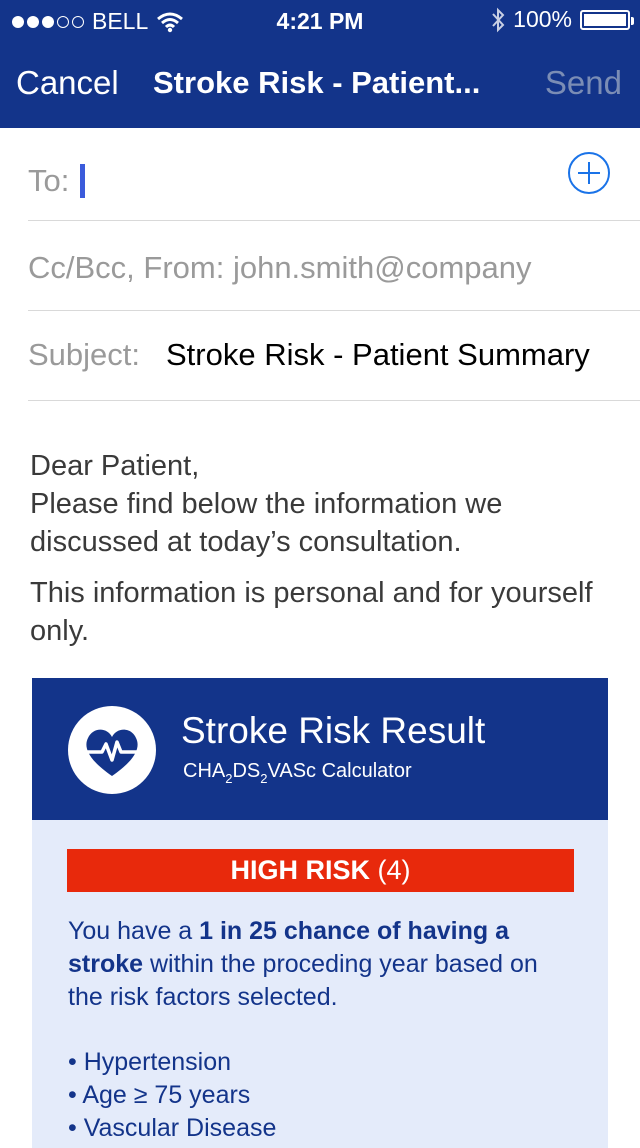 This screenshot has width=640, height=1148. What do you see at coordinates (82, 181) in the screenshot?
I see `text-cursor` at bounding box center [82, 181].